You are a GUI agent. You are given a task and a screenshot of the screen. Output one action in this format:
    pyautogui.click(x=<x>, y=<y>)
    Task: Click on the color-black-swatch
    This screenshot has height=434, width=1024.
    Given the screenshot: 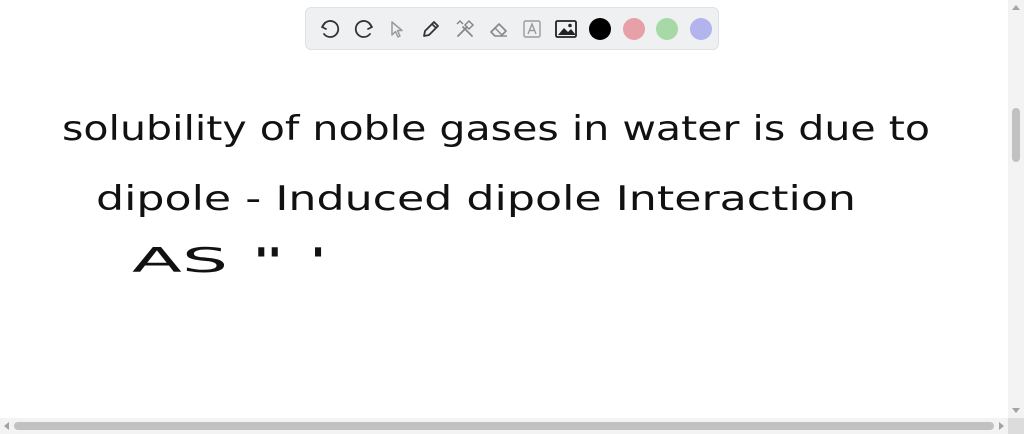 What is the action you would take?
    pyautogui.click(x=599, y=28)
    